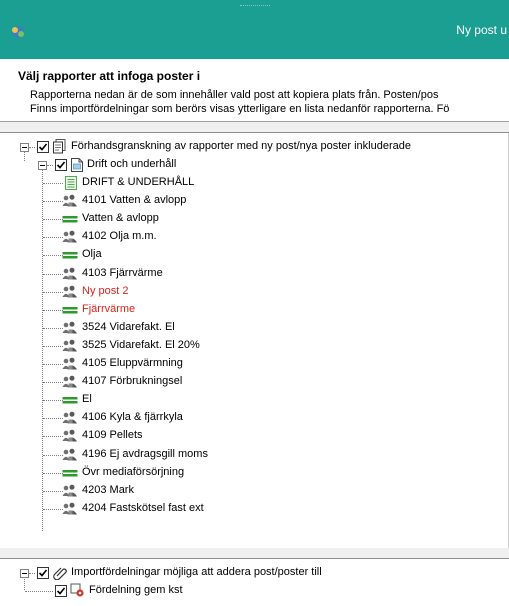  I want to click on tree-item-label: 4203 Mark, so click(108, 490).